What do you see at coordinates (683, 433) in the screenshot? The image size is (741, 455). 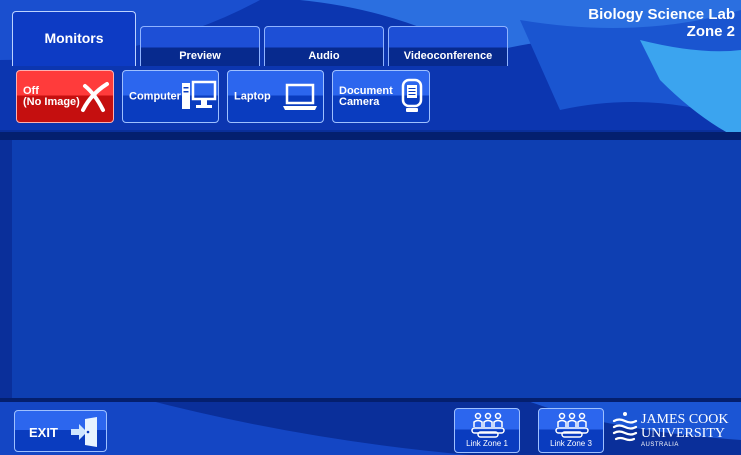 I see `logo-line-2: UNIVERSITY` at bounding box center [683, 433].